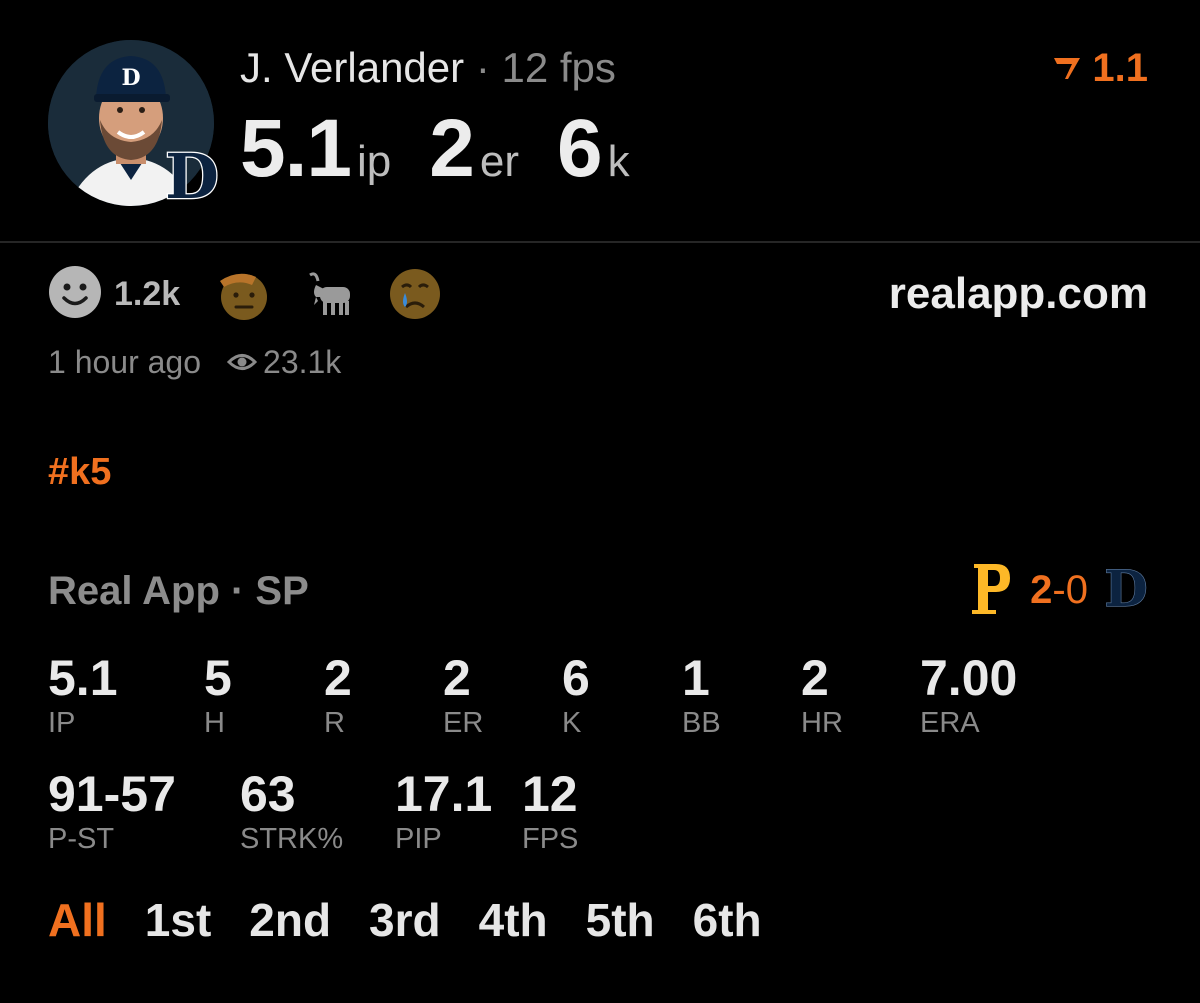 Image resolution: width=1200 pixels, height=1003 pixels. I want to click on smiley-face-icon, so click(75, 294).